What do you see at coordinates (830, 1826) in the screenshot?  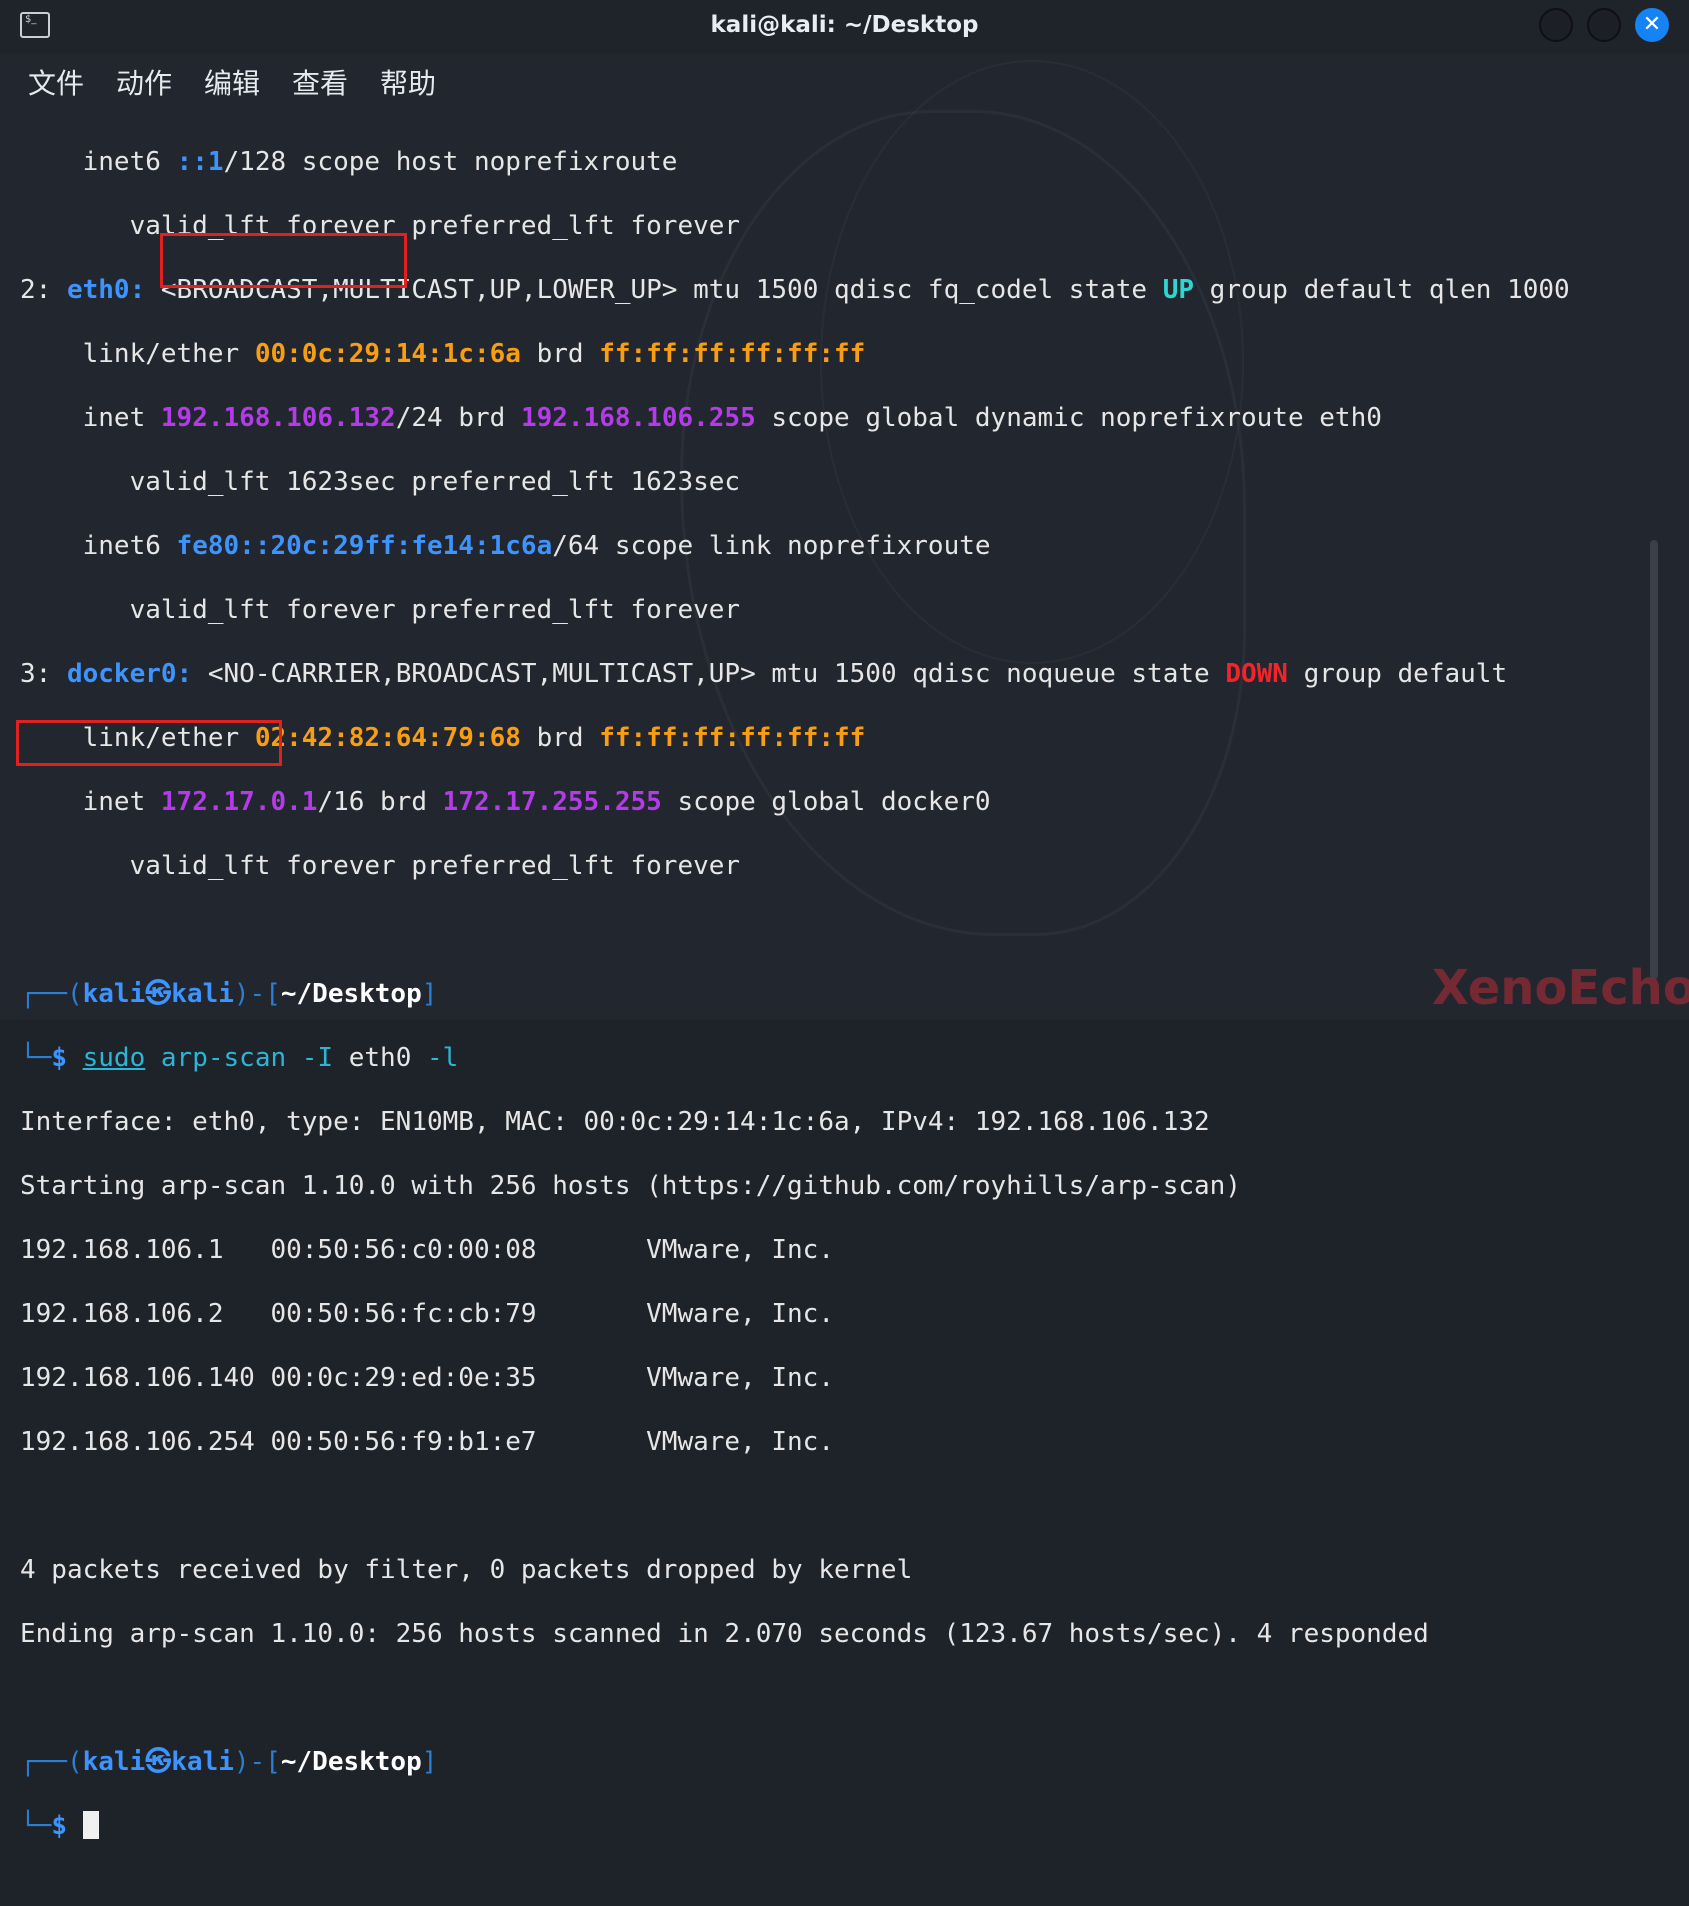 I see `command-line: └─$` at bounding box center [830, 1826].